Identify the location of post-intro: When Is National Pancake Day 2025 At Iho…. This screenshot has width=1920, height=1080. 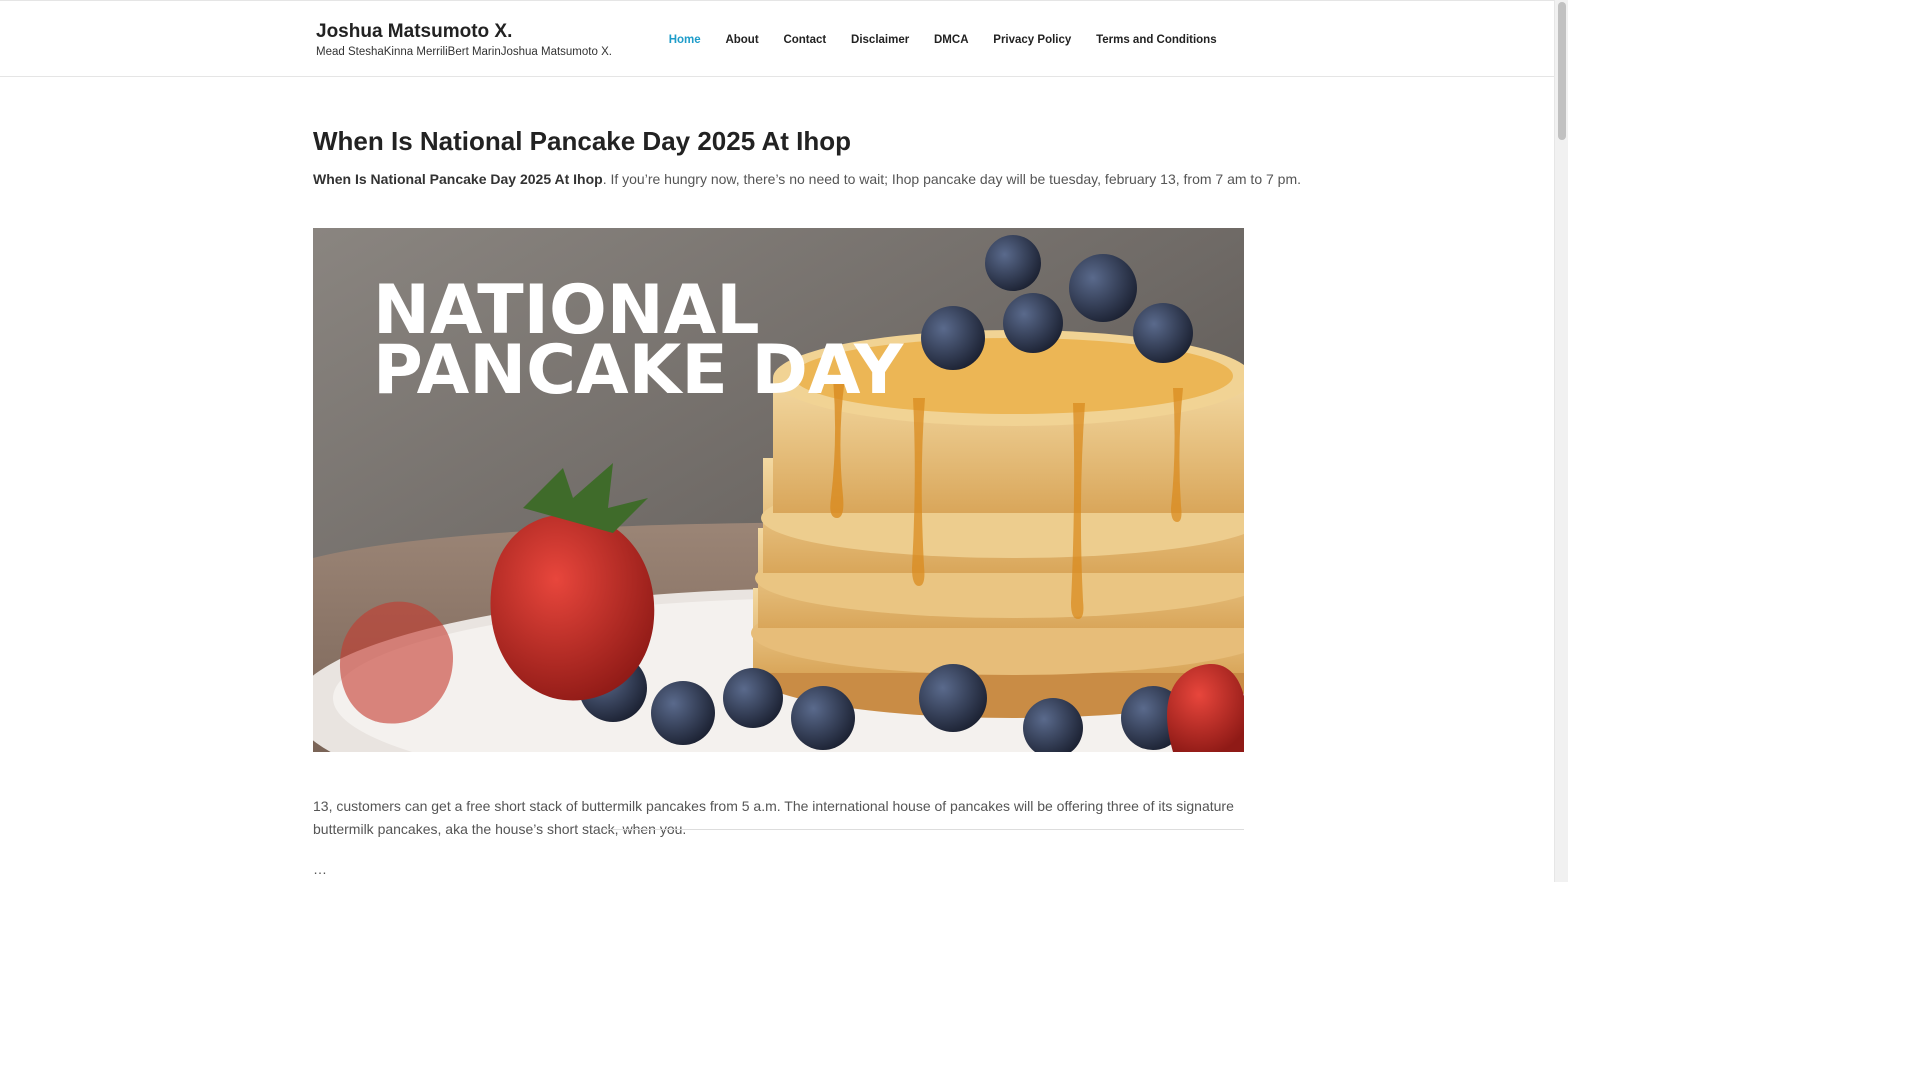
(807, 179).